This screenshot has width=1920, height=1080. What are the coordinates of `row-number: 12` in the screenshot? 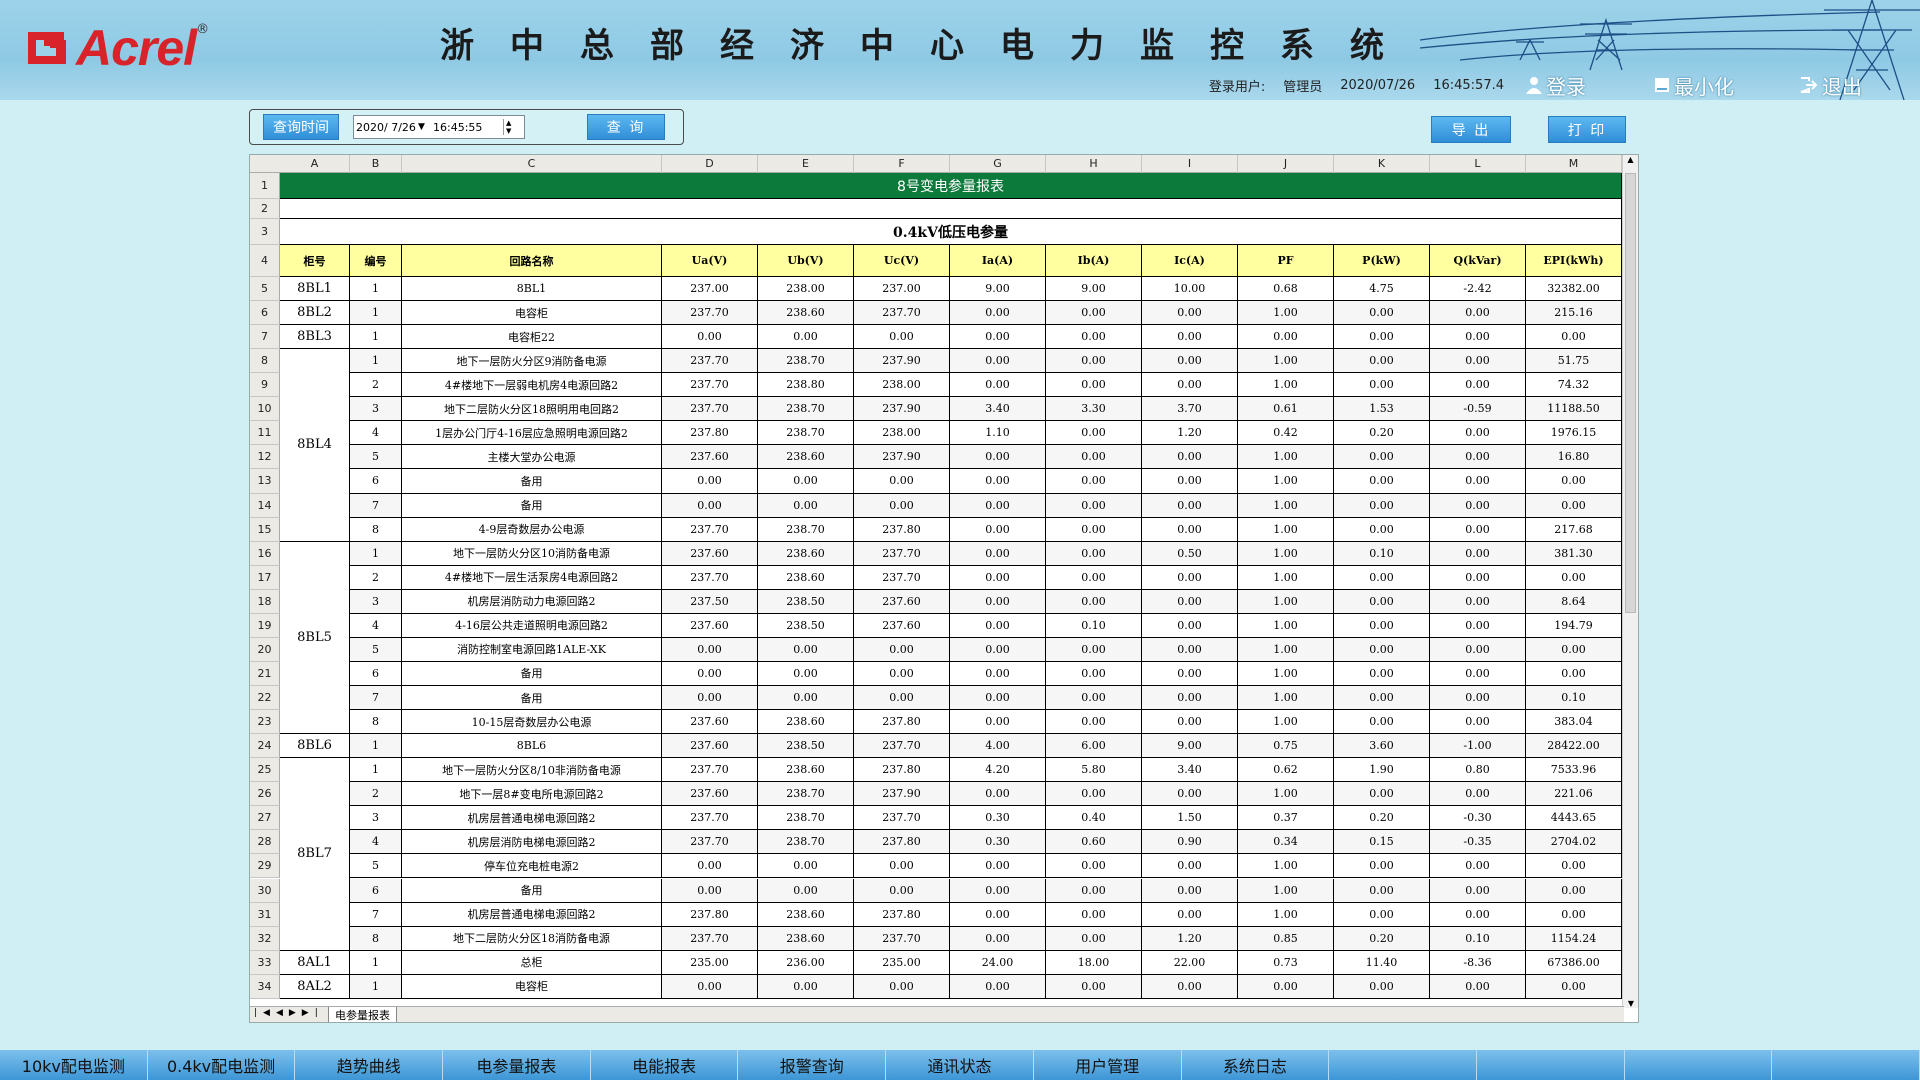 It's located at (265, 457).